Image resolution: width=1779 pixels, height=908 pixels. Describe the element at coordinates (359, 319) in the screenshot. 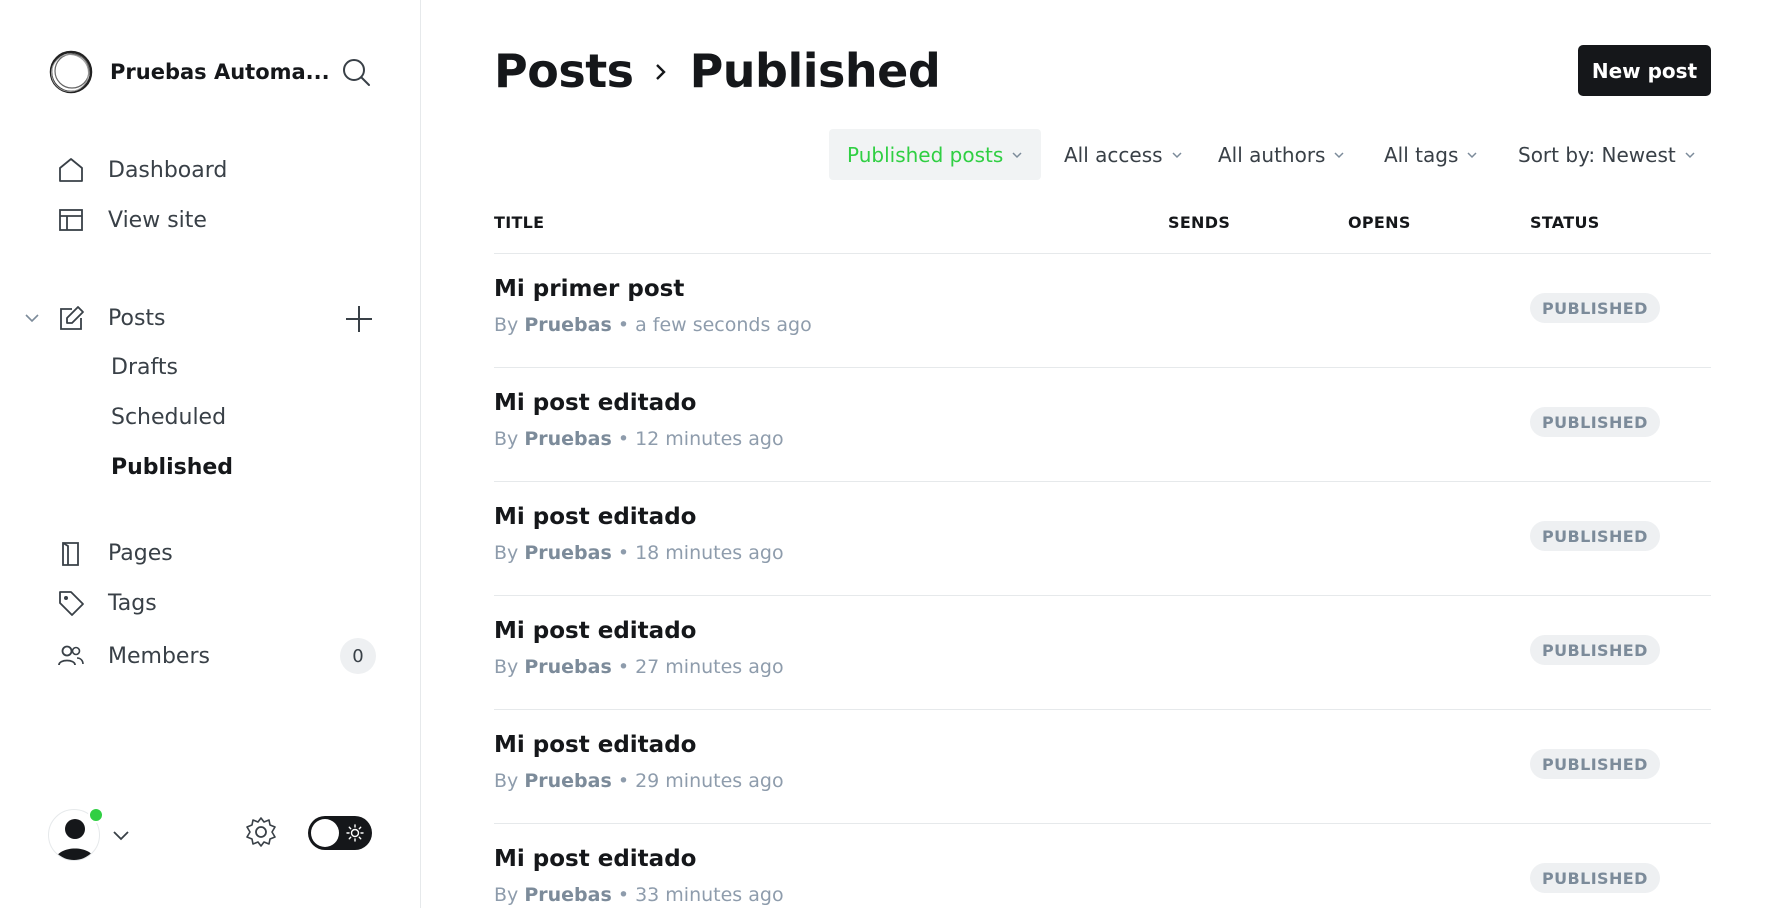

I see `add-post-plus-icon` at that location.